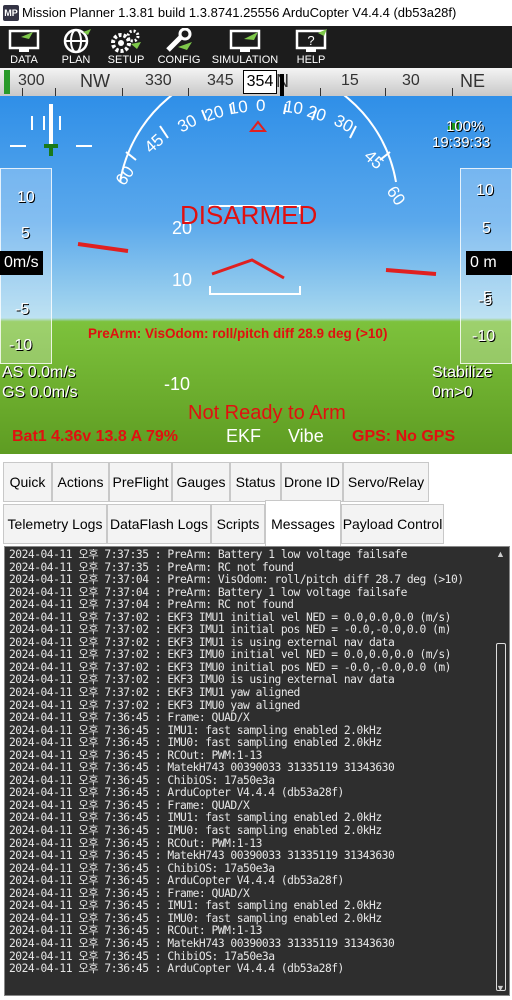  I want to click on heading-label: 330, so click(158, 80).